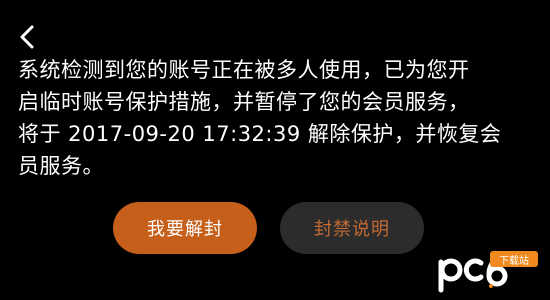 The image size is (550, 300). I want to click on chevron-left-icon, so click(27, 37).